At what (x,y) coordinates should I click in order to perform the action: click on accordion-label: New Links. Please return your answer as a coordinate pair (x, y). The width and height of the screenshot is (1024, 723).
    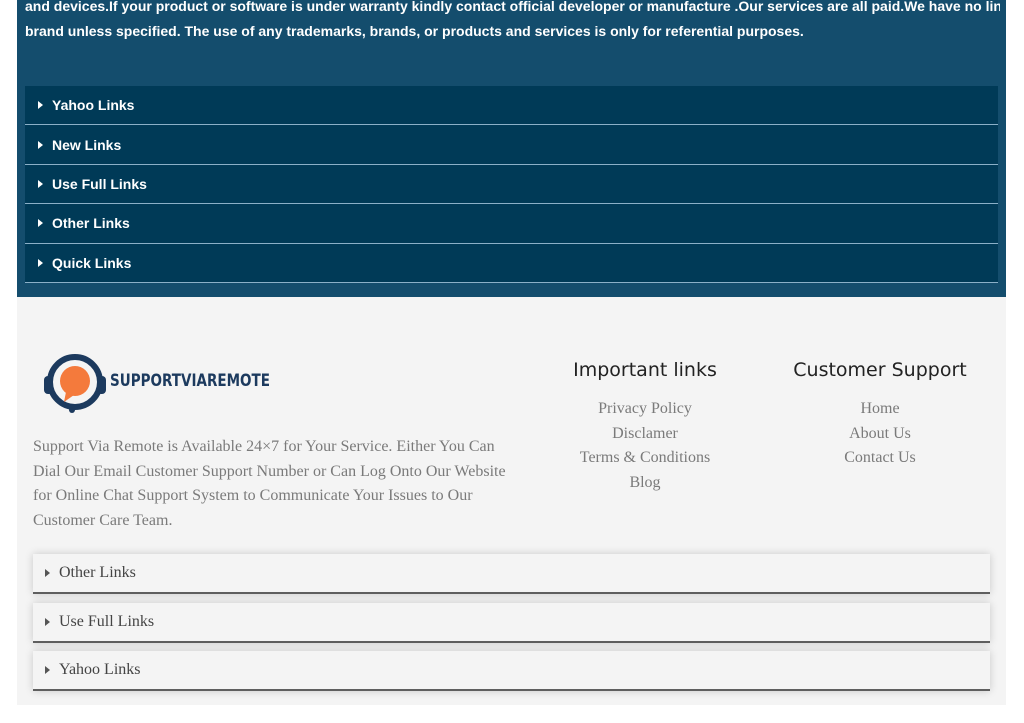
    Looking at the image, I should click on (87, 144).